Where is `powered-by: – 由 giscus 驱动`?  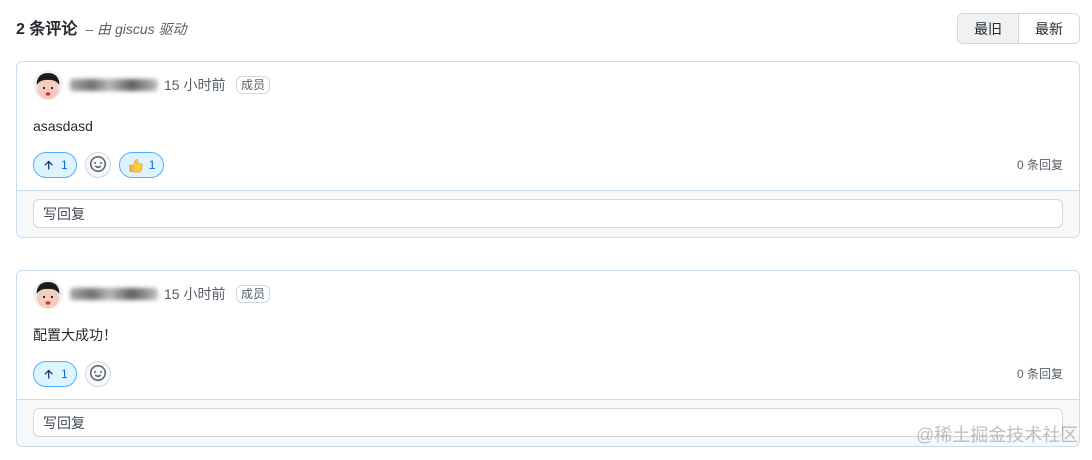
powered-by: – 由 giscus 驱动 is located at coordinates (135, 29).